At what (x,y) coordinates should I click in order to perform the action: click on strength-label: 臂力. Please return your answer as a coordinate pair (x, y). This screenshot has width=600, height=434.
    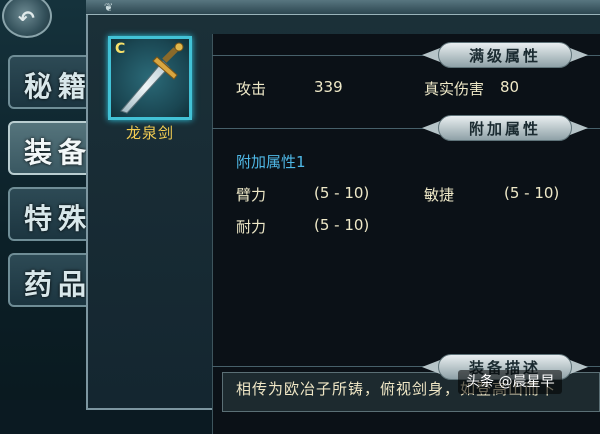
    Looking at the image, I should click on (251, 195).